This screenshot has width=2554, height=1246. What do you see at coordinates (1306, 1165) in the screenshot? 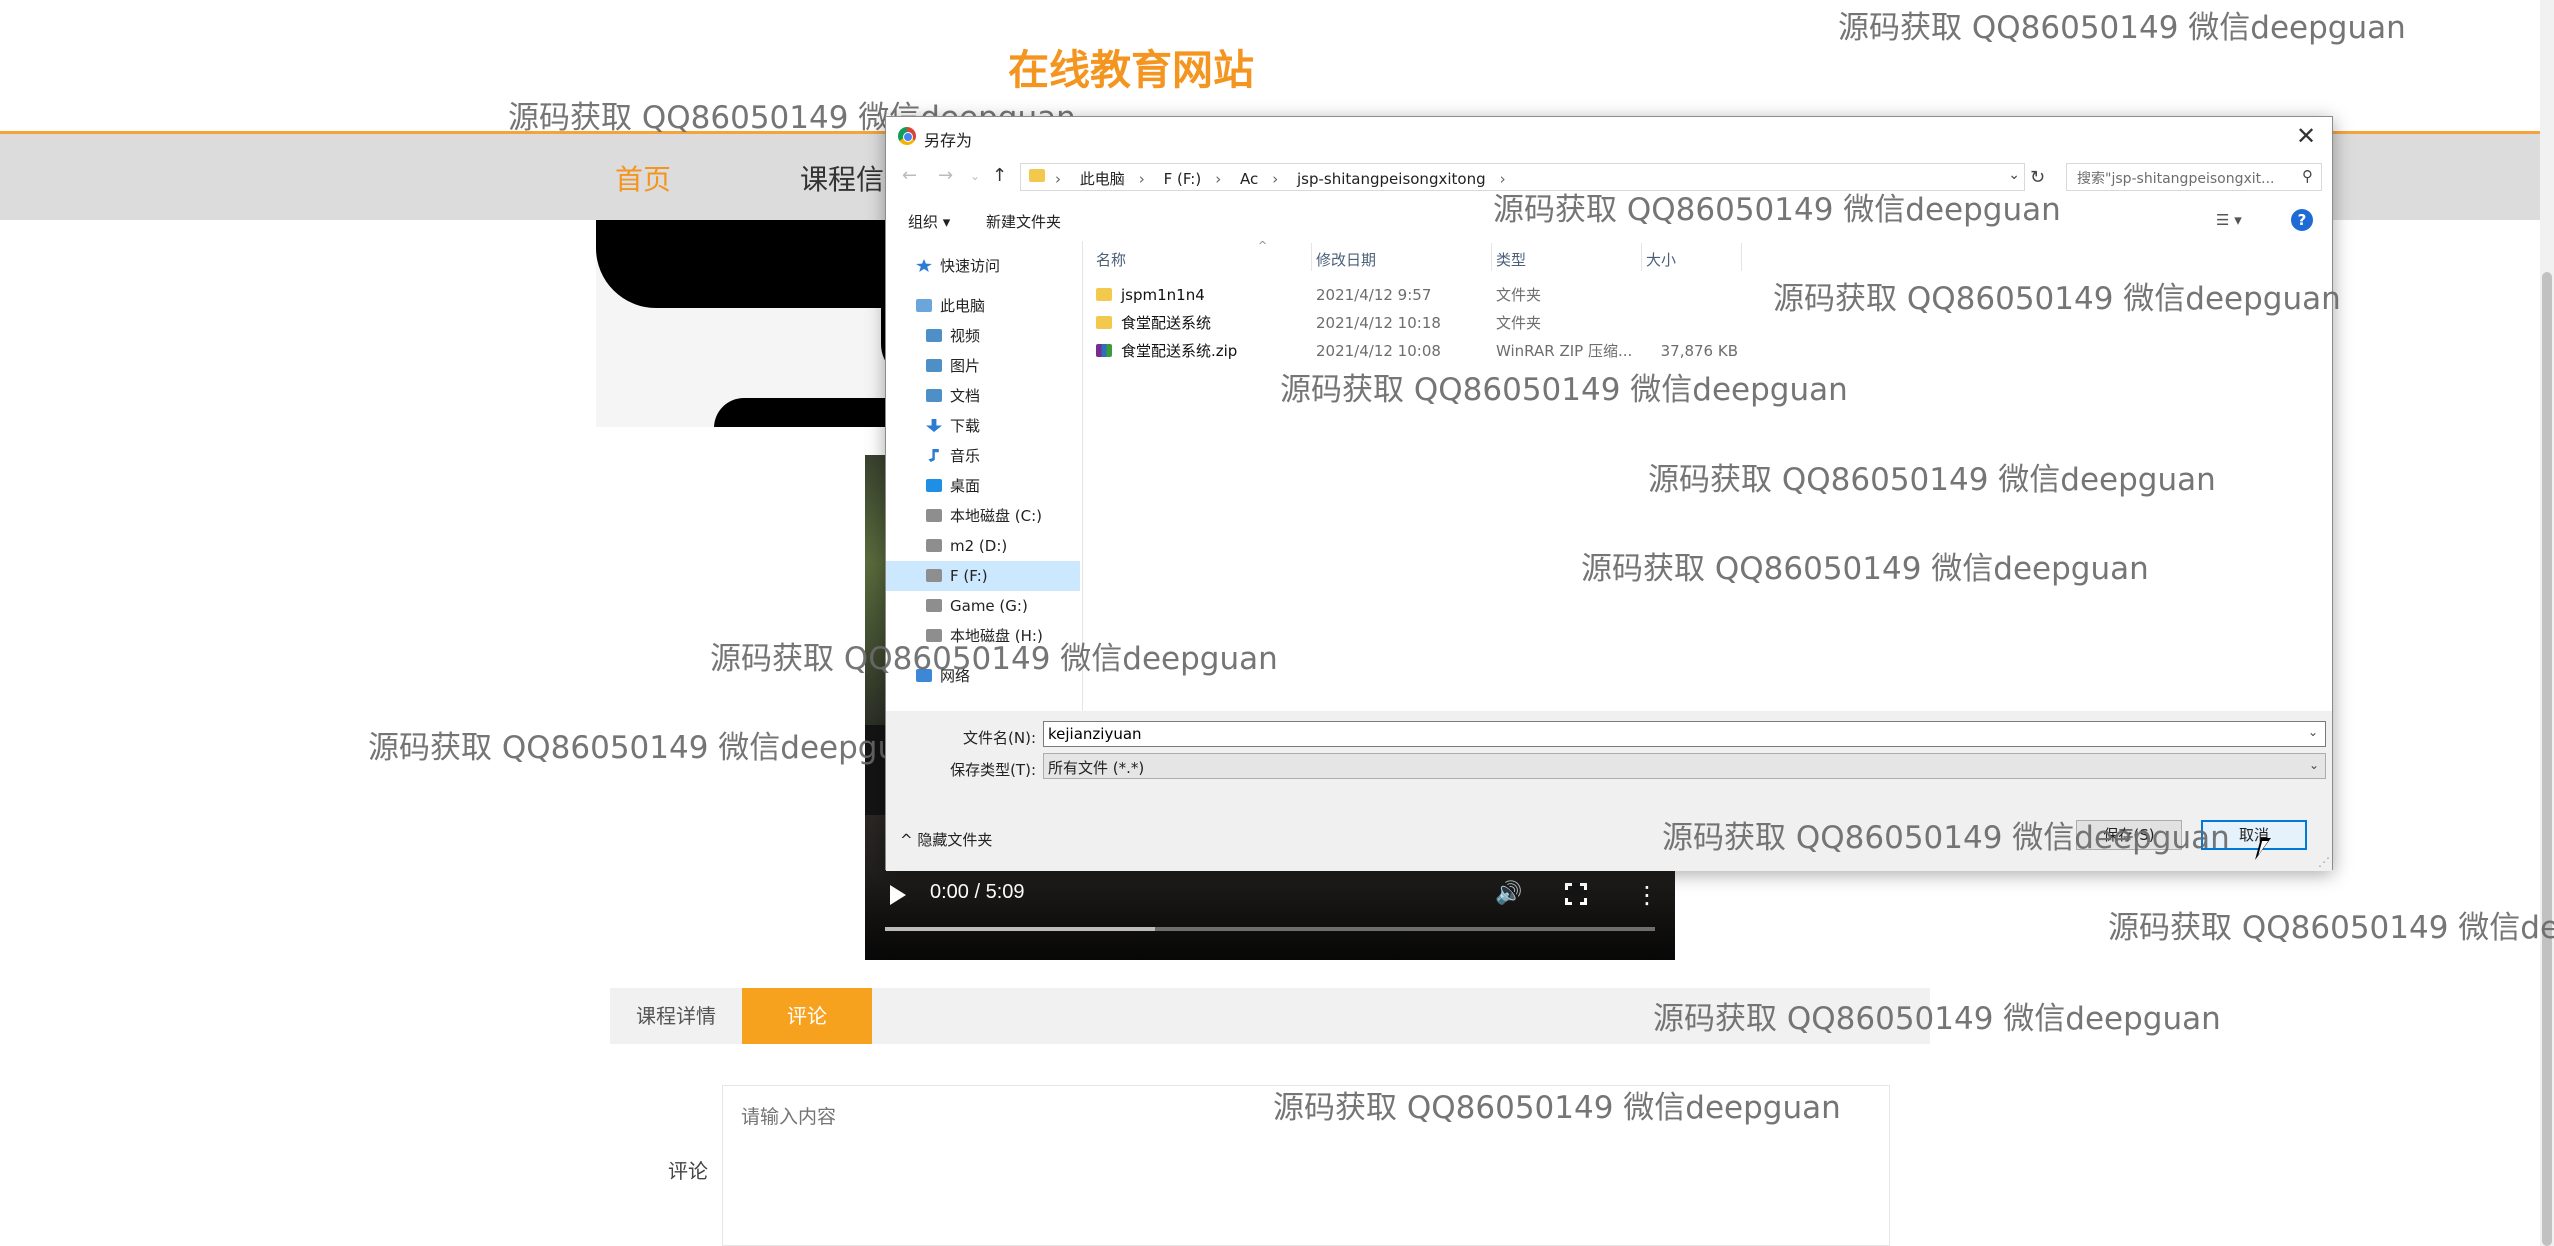
I see `comment-input` at bounding box center [1306, 1165].